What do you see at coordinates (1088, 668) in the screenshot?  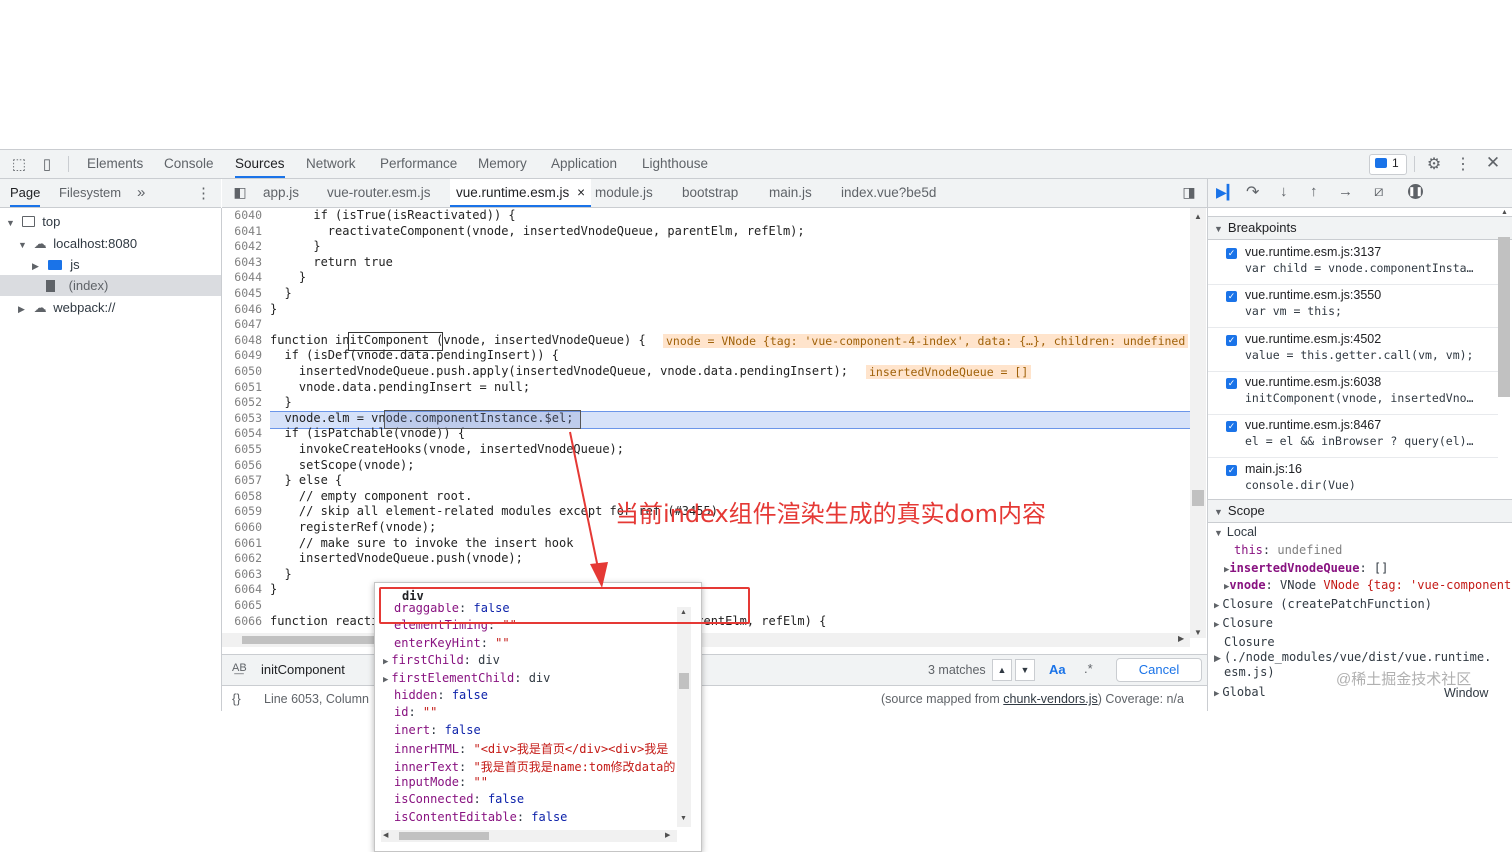 I see `regex-button: .*` at bounding box center [1088, 668].